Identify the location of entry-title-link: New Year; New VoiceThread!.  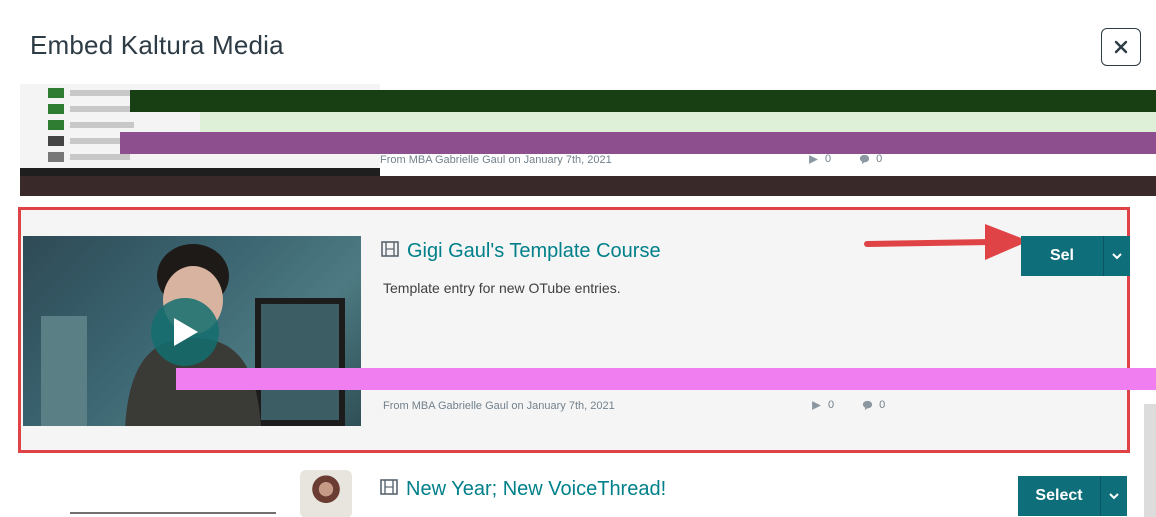
(536, 489).